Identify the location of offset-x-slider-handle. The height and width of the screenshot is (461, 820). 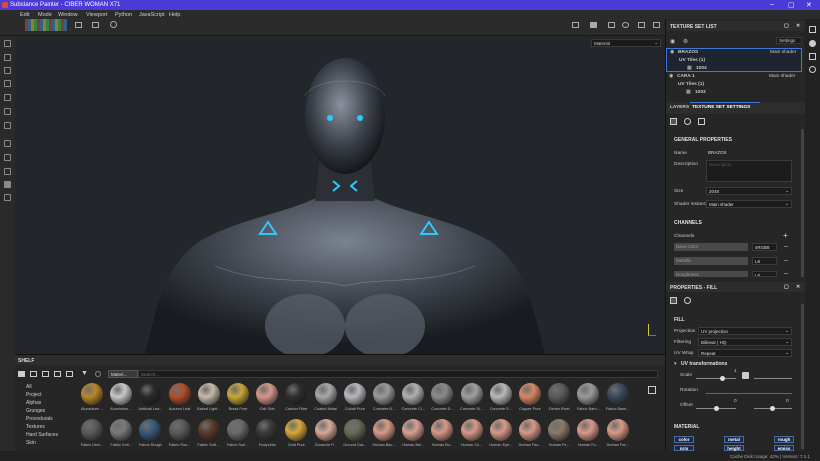
(716, 408).